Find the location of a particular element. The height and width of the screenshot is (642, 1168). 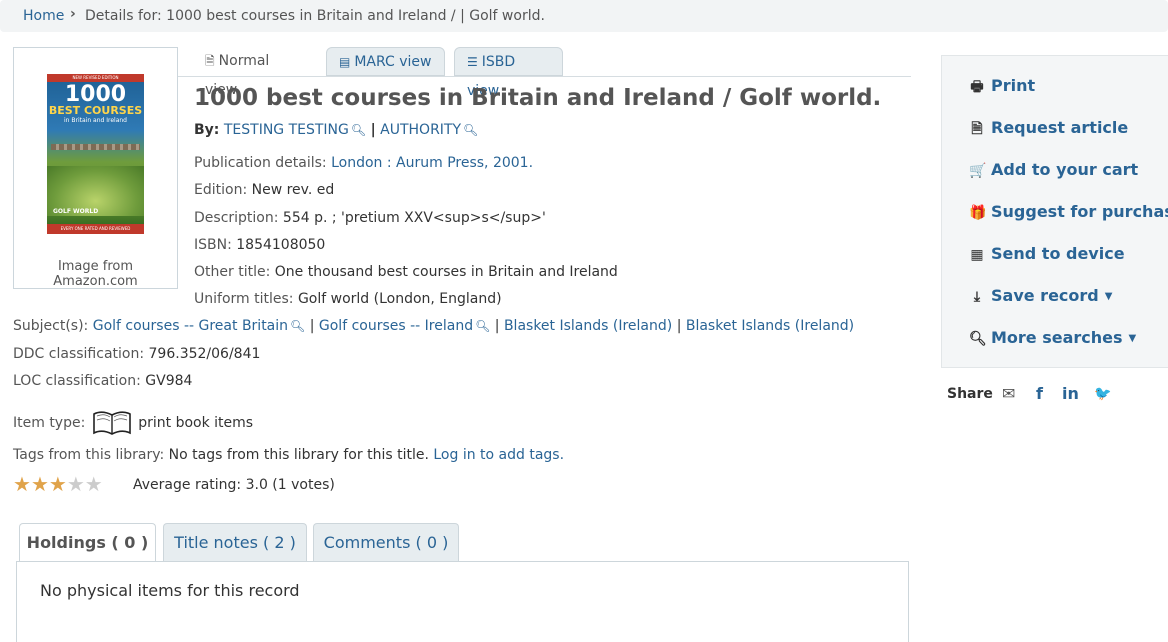

ddc-row: DDC classification: 796.352/06/841 is located at coordinates (137, 354).